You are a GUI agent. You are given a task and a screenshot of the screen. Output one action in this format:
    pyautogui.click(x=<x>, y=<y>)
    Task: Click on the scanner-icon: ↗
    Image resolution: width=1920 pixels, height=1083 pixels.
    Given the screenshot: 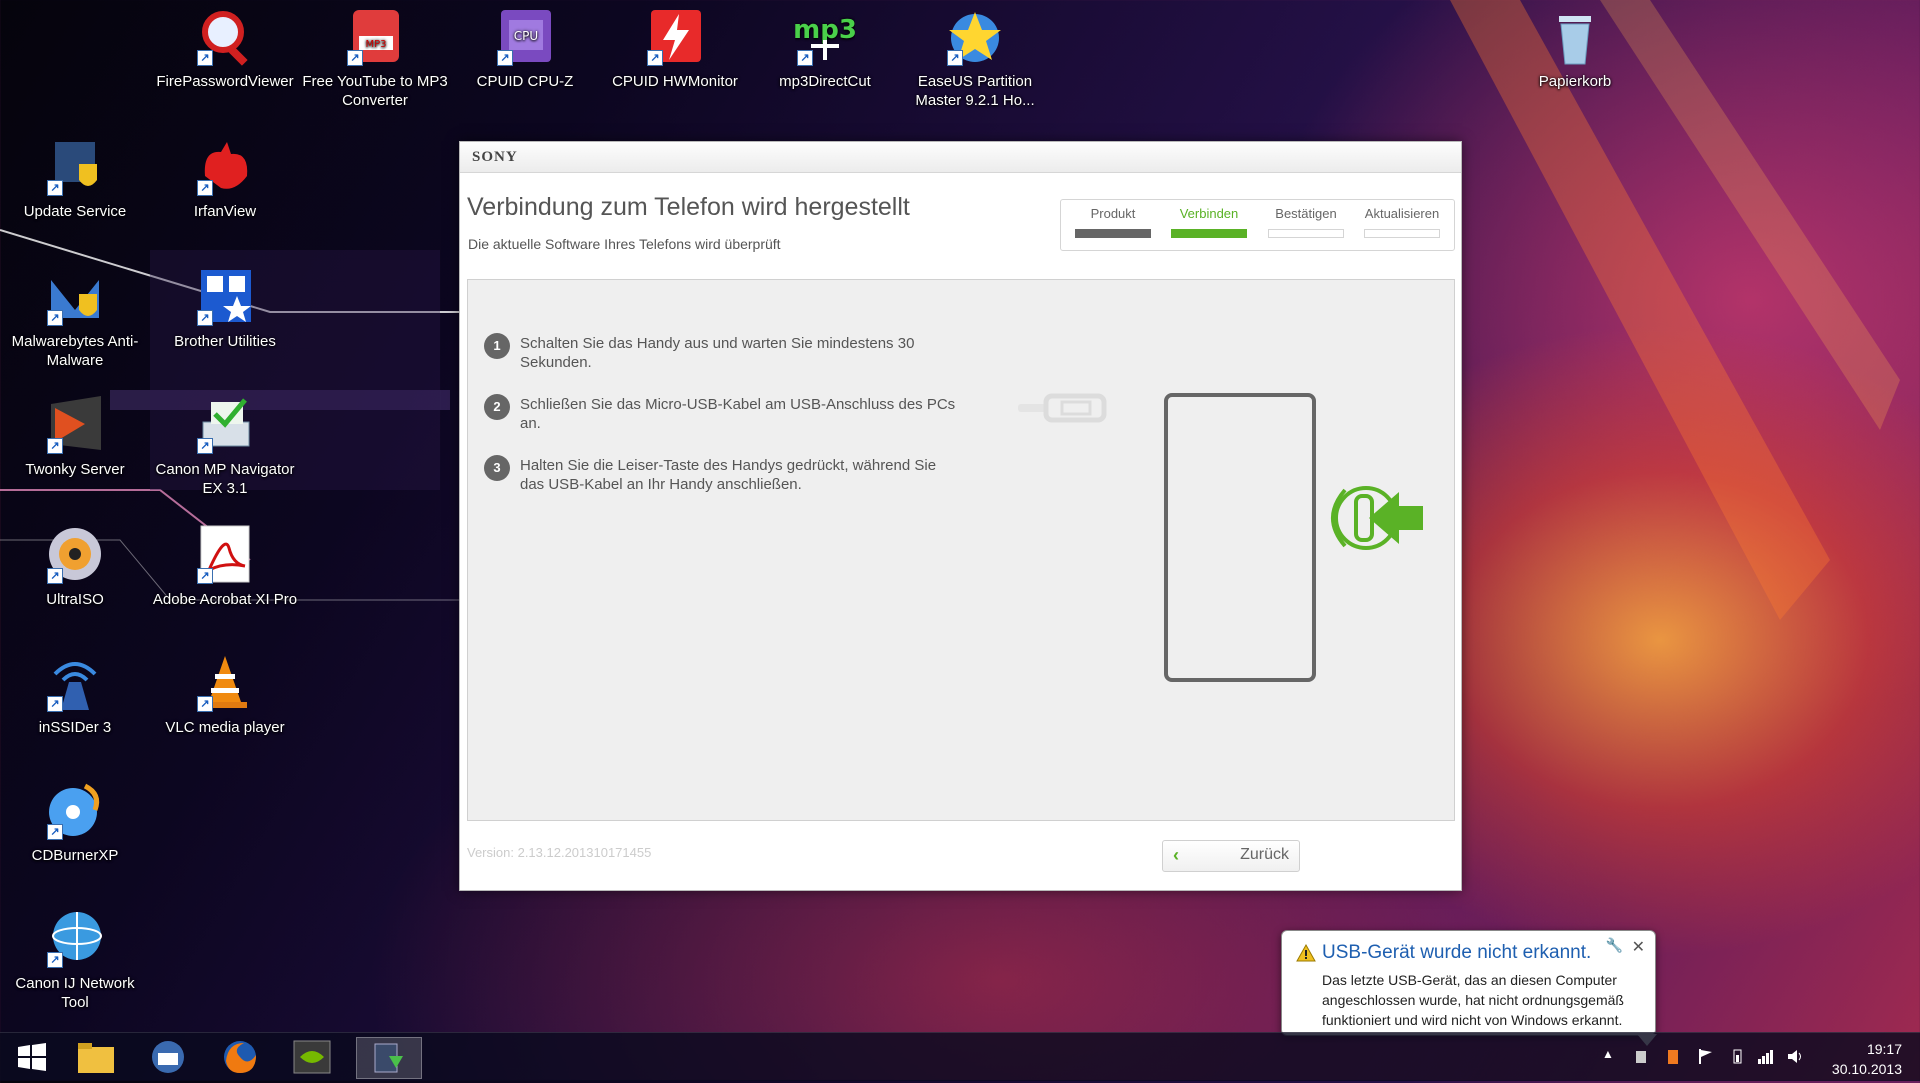 What is the action you would take?
    pyautogui.click(x=225, y=424)
    